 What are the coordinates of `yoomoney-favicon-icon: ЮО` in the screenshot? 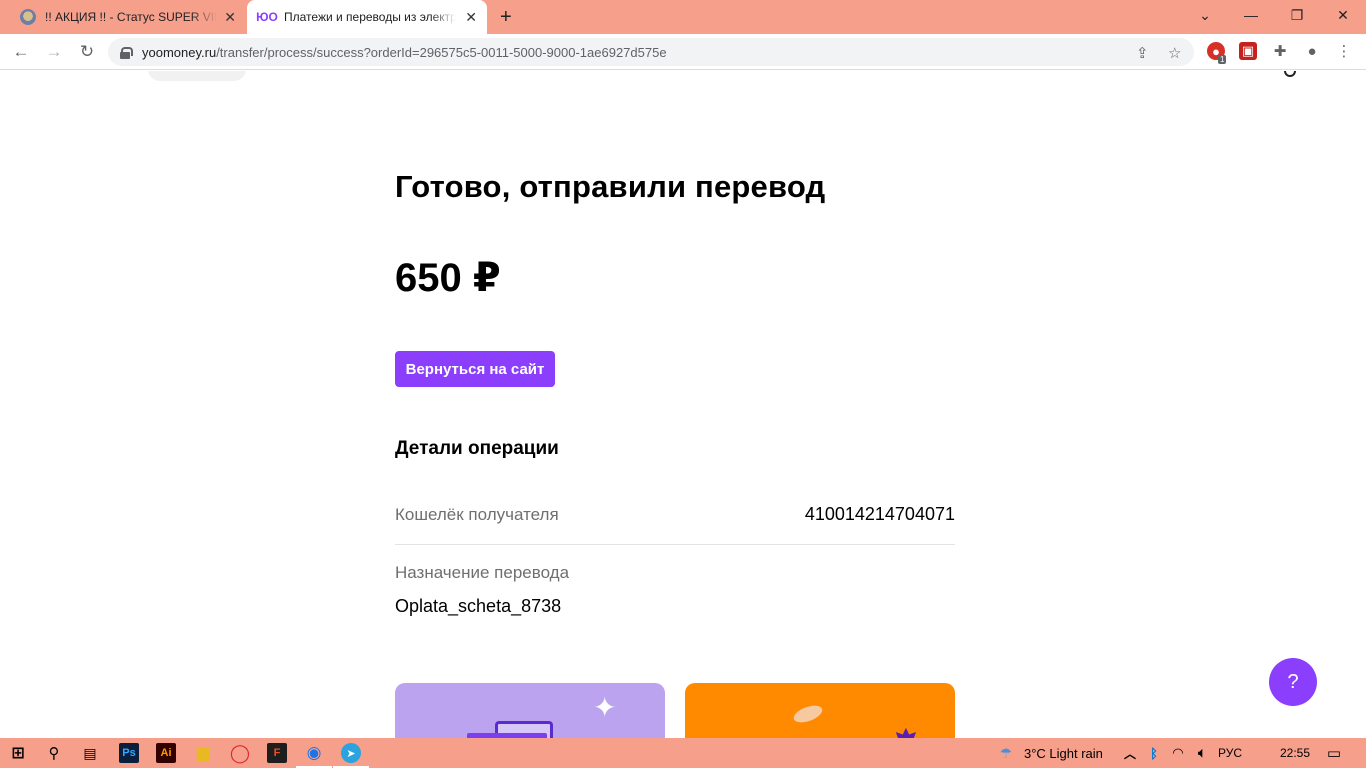 It's located at (267, 17).